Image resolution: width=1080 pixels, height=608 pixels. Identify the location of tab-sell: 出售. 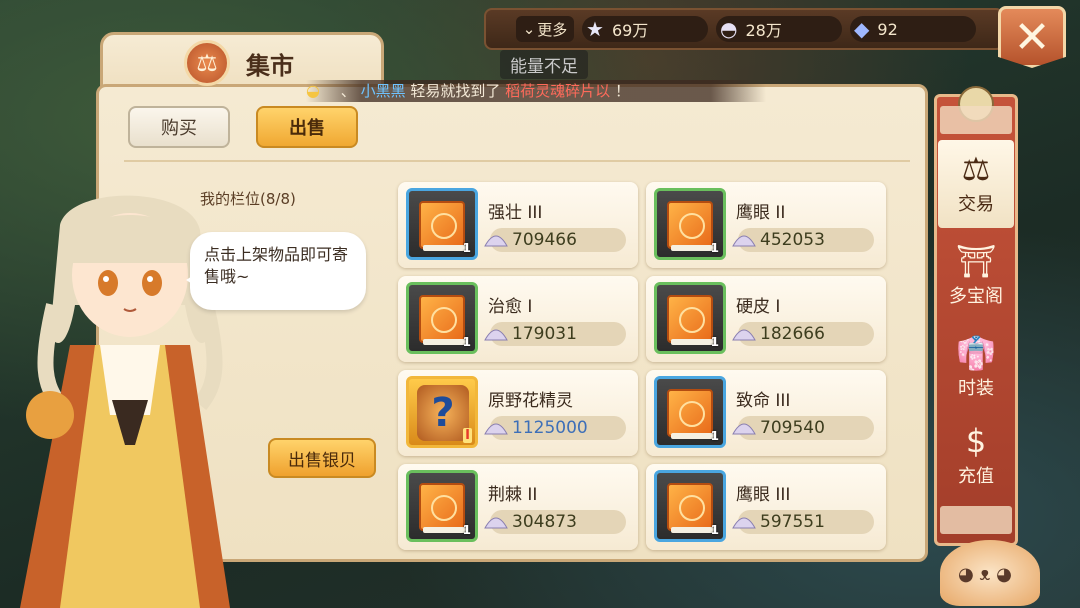
(307, 127).